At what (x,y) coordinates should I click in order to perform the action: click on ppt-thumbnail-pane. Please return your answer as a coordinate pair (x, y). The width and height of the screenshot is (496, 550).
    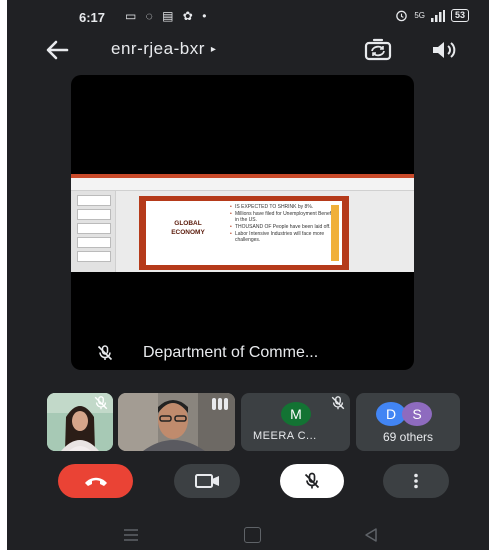
    Looking at the image, I should click on (93, 231).